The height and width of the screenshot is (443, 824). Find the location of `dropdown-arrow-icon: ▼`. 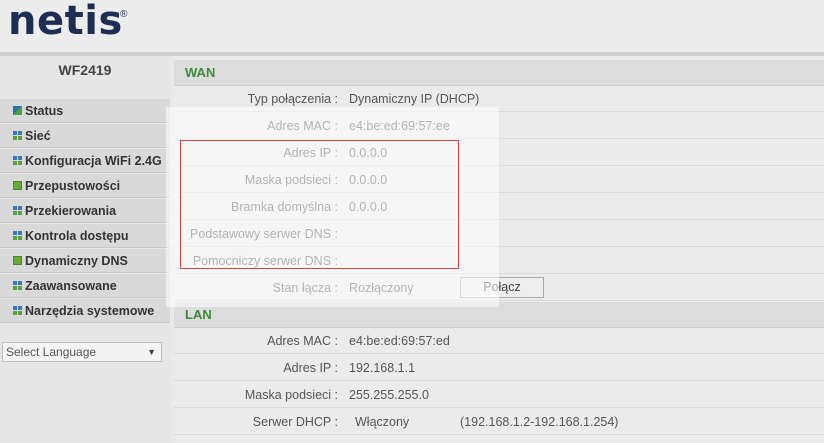

dropdown-arrow-icon: ▼ is located at coordinates (151, 352).